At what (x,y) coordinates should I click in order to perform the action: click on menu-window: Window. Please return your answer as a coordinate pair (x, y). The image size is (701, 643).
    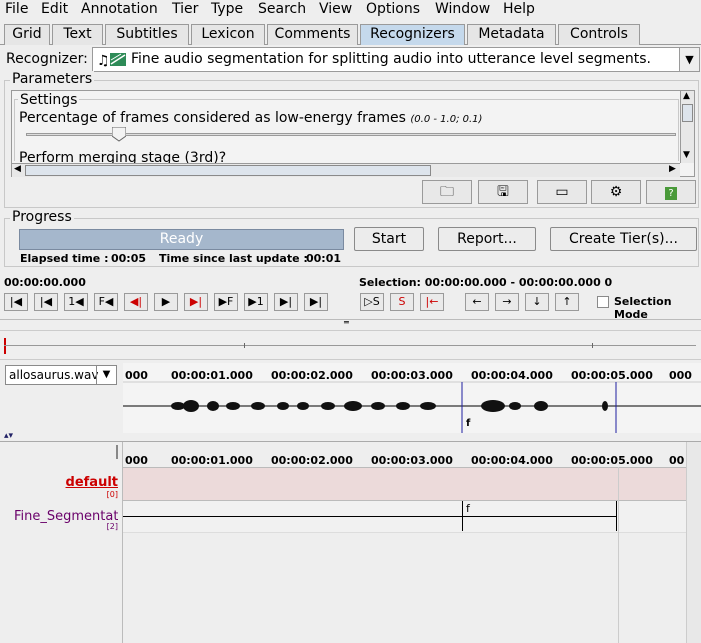
    Looking at the image, I should click on (462, 9).